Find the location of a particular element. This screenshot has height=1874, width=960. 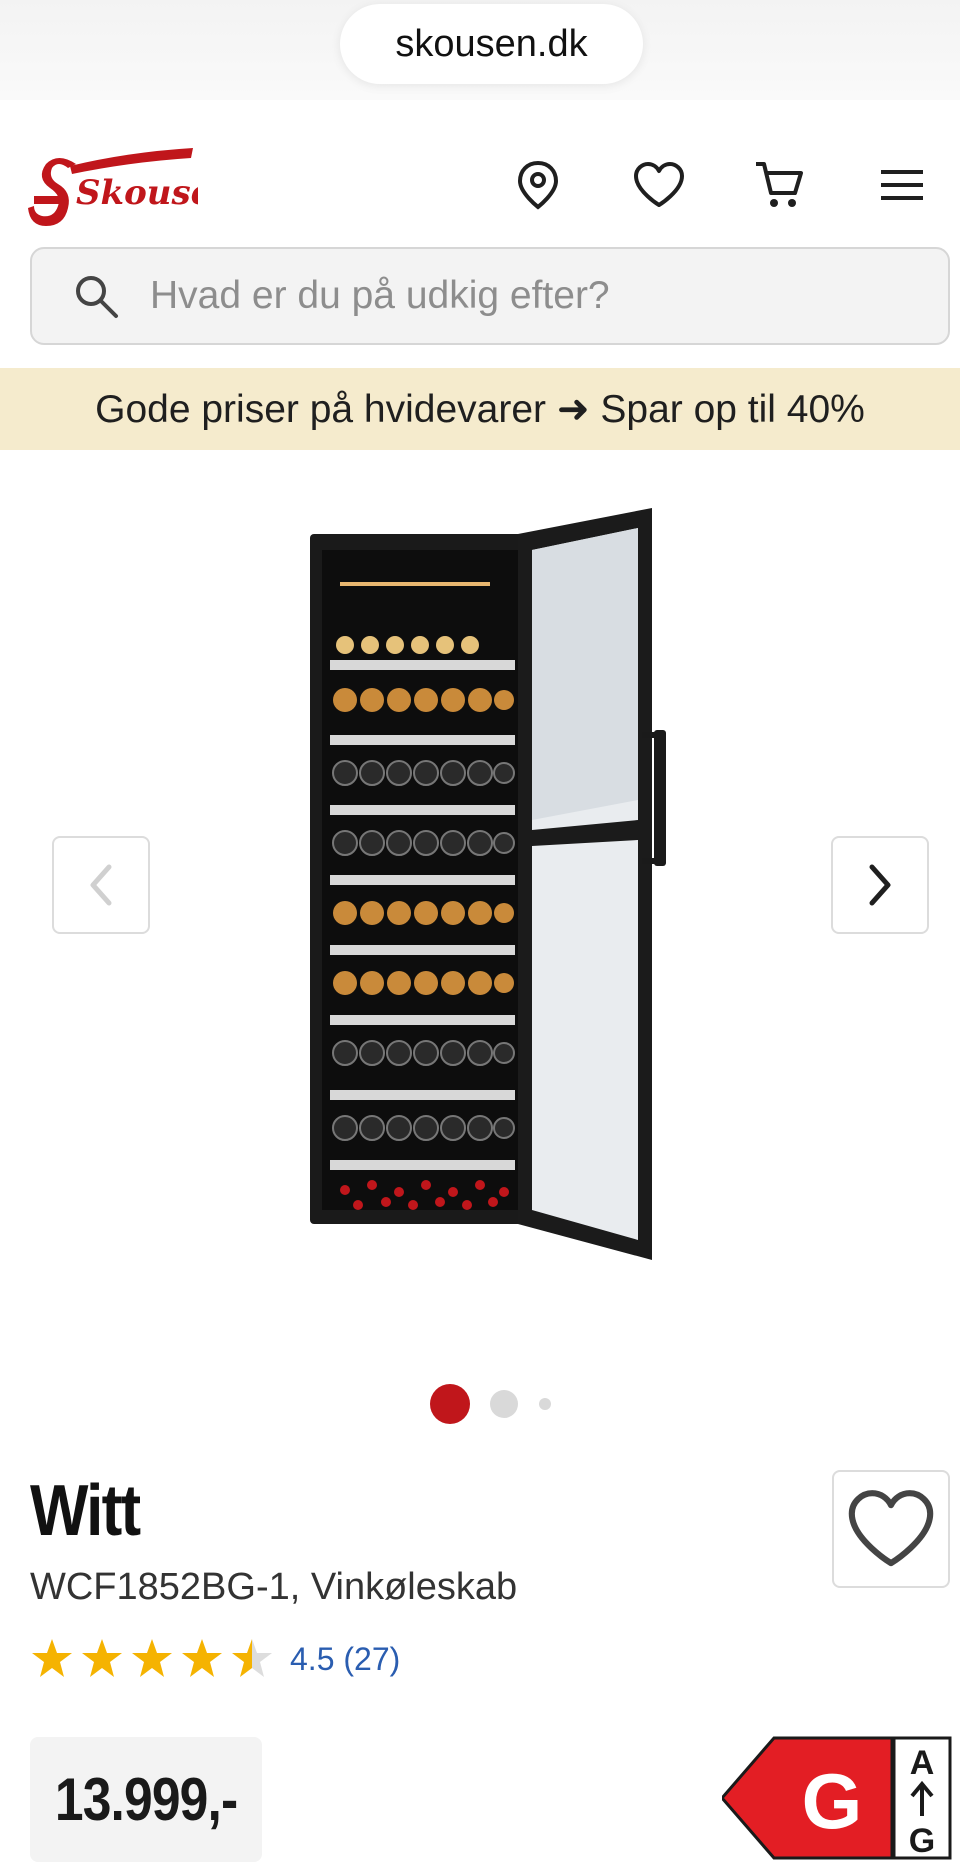

product-rating: 4.5 (27) is located at coordinates (215, 1659).